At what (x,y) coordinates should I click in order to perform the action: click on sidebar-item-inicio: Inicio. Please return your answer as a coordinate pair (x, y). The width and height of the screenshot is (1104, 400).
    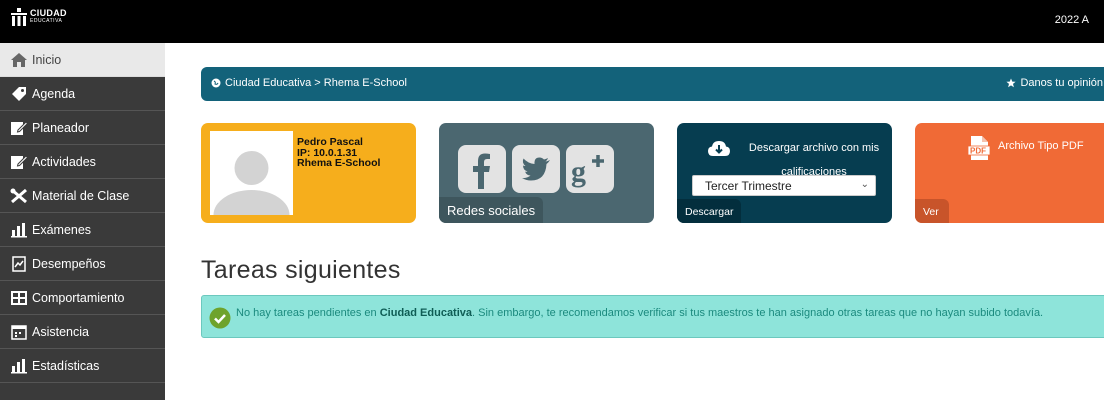
    Looking at the image, I should click on (82, 60).